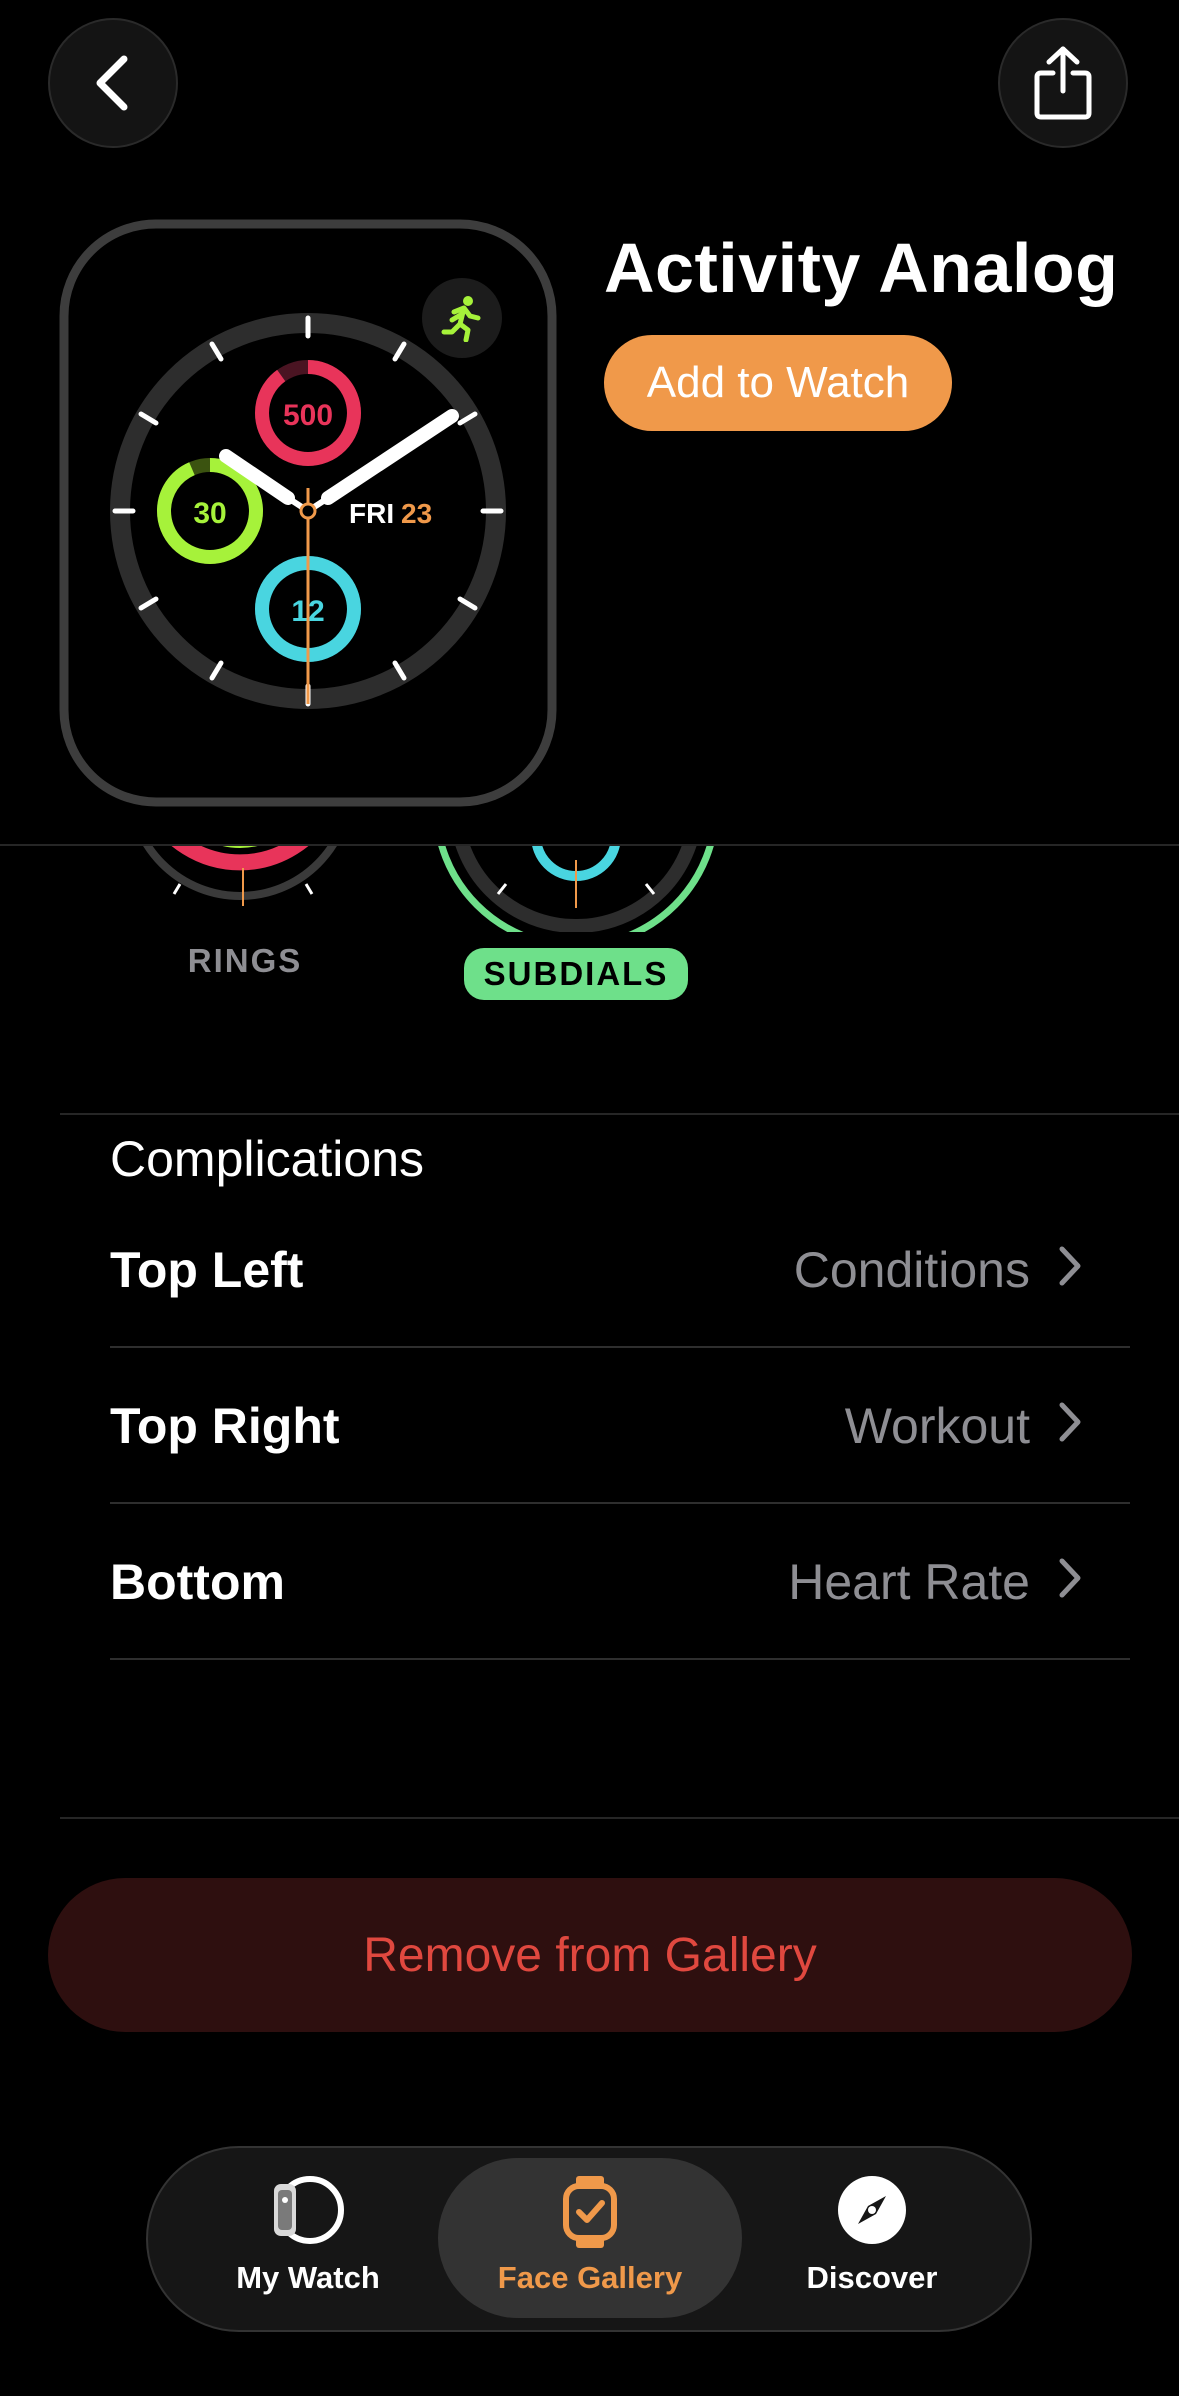 Image resolution: width=1179 pixels, height=2396 pixels. What do you see at coordinates (778, 383) in the screenshot?
I see `add-to-watch-button: Add to Watch` at bounding box center [778, 383].